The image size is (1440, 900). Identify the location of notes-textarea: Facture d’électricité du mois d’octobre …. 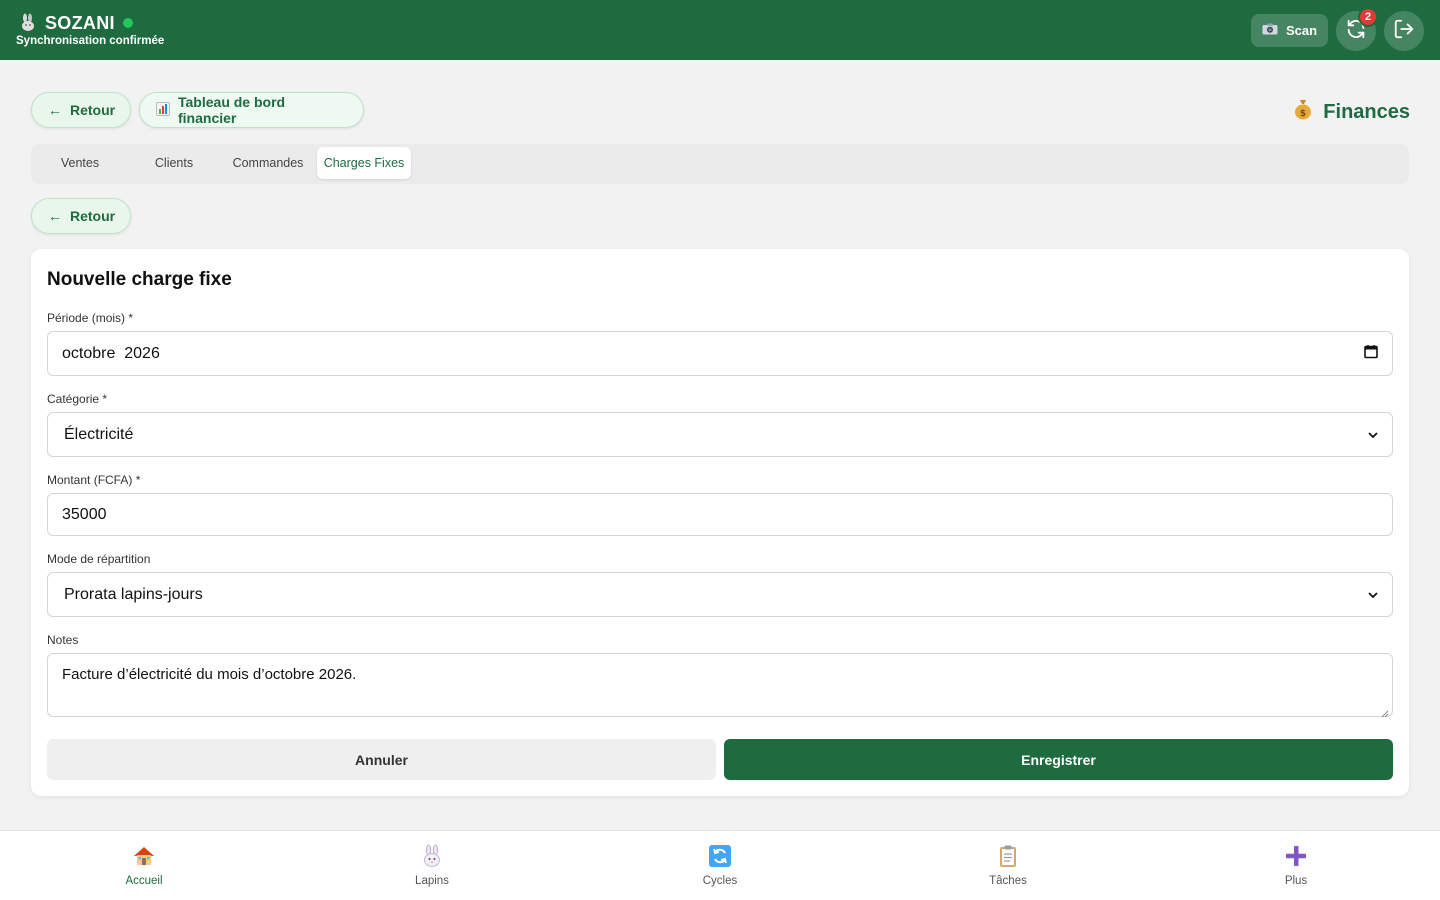
(720, 685).